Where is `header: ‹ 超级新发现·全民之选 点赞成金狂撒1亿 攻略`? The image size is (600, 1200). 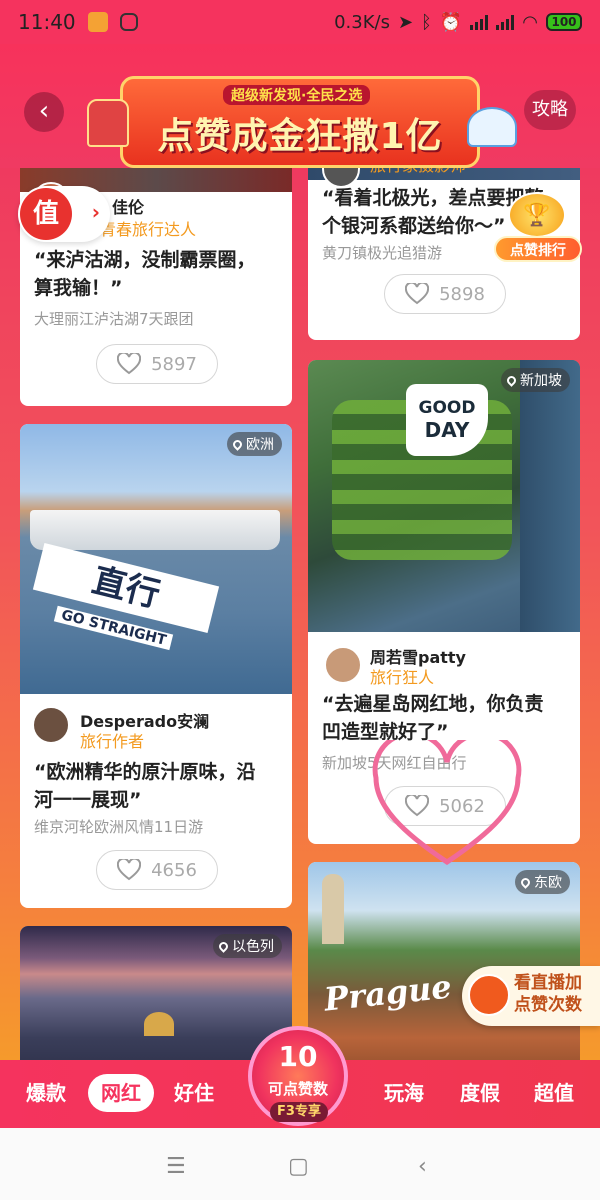
header: ‹ 超级新发现·全民之选 点赞成金狂撒1亿 攻略 is located at coordinates (300, 106).